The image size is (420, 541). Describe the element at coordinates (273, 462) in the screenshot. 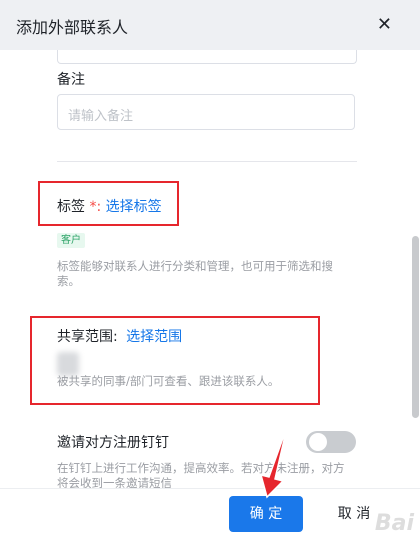

I see `annotation-arrow-icon` at that location.